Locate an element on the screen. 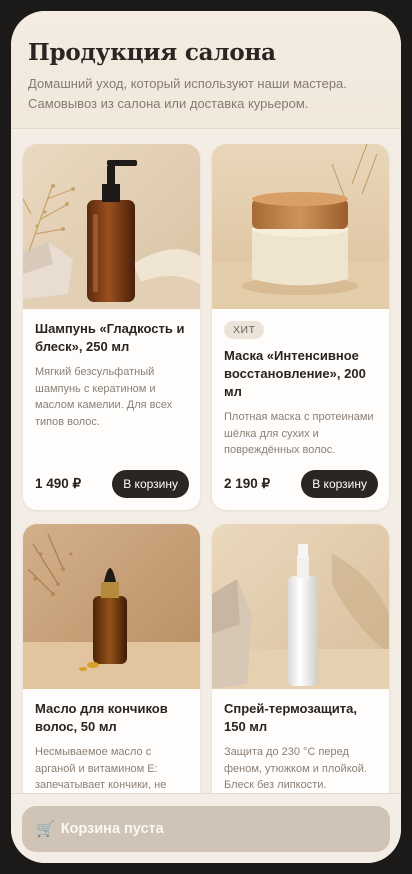 This screenshot has width=412, height=874. product-name: Шампунь «Гладкость и блеск», 250 мл is located at coordinates (110, 337).